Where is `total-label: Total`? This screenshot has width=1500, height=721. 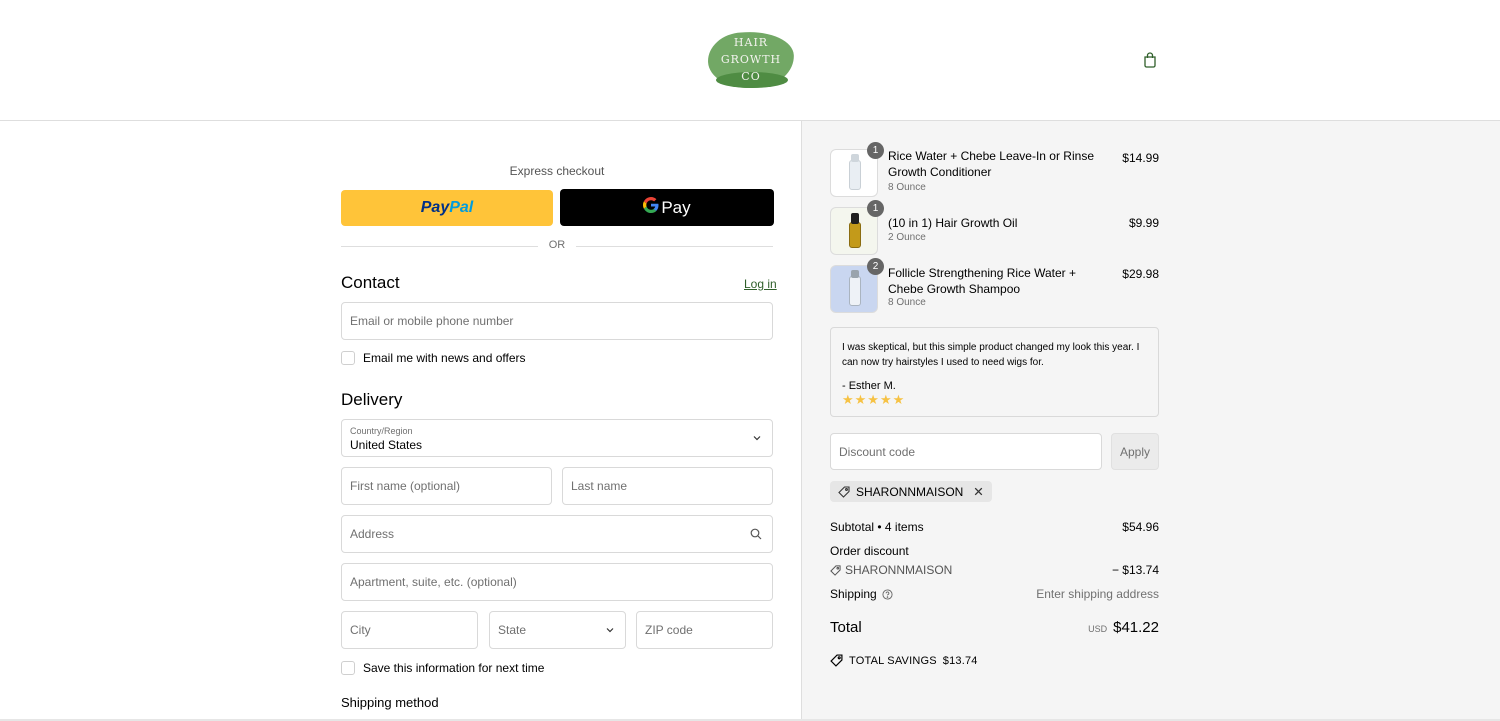
total-label: Total is located at coordinates (846, 627).